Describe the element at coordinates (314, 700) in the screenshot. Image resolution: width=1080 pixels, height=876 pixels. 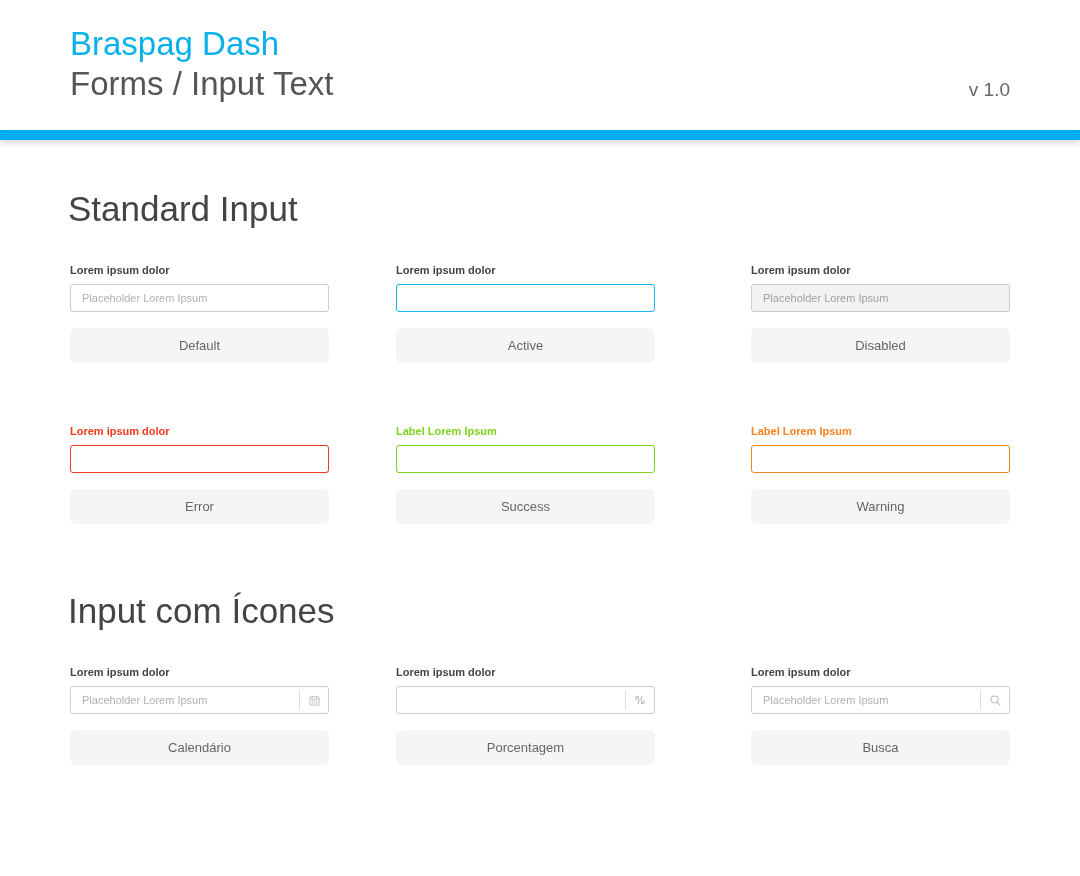
I see `calendar-icon` at that location.